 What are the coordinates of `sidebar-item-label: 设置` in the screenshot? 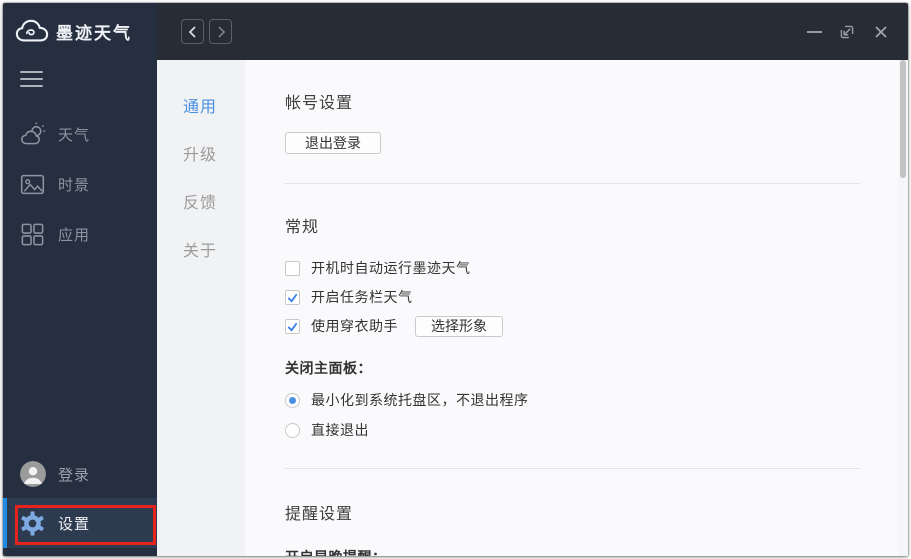 It's located at (74, 524).